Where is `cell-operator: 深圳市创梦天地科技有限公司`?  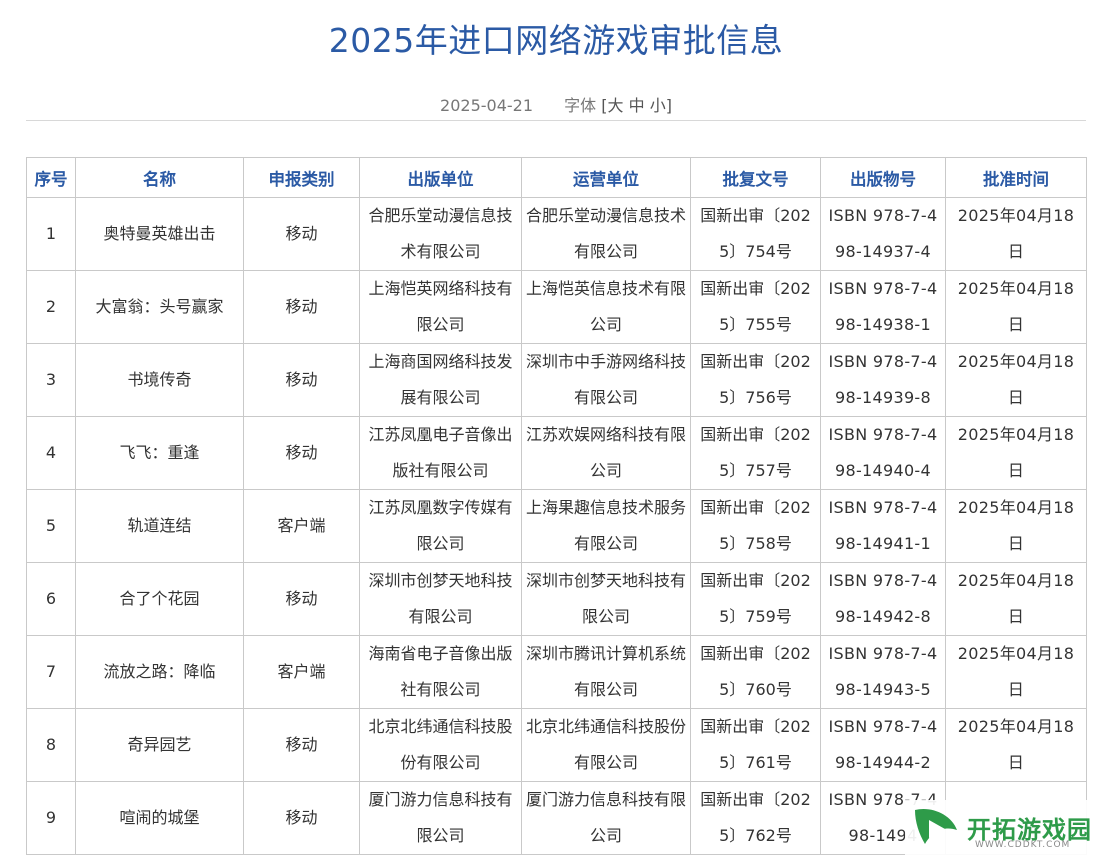
cell-operator: 深圳市创梦天地科技有限公司 is located at coordinates (606, 599).